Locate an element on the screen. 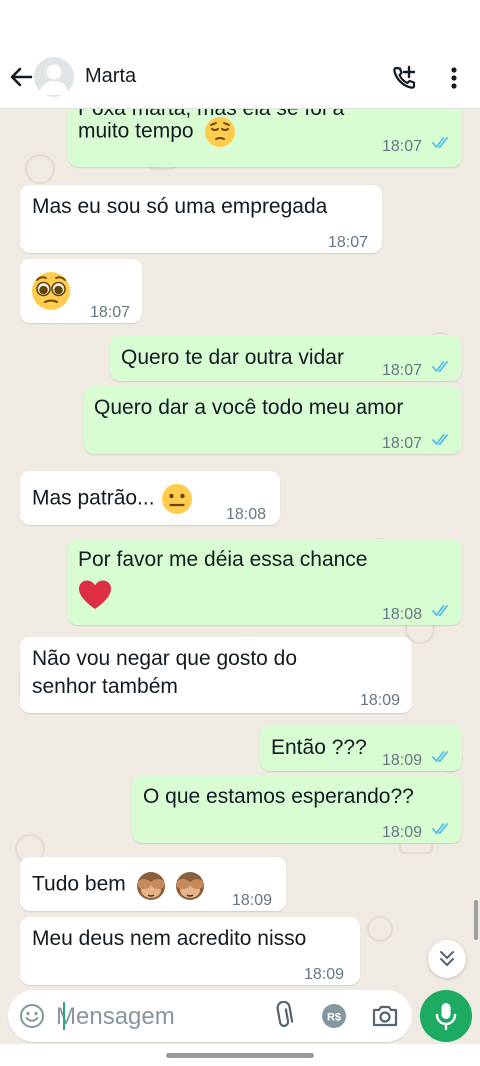  message-input is located at coordinates (156, 1017).